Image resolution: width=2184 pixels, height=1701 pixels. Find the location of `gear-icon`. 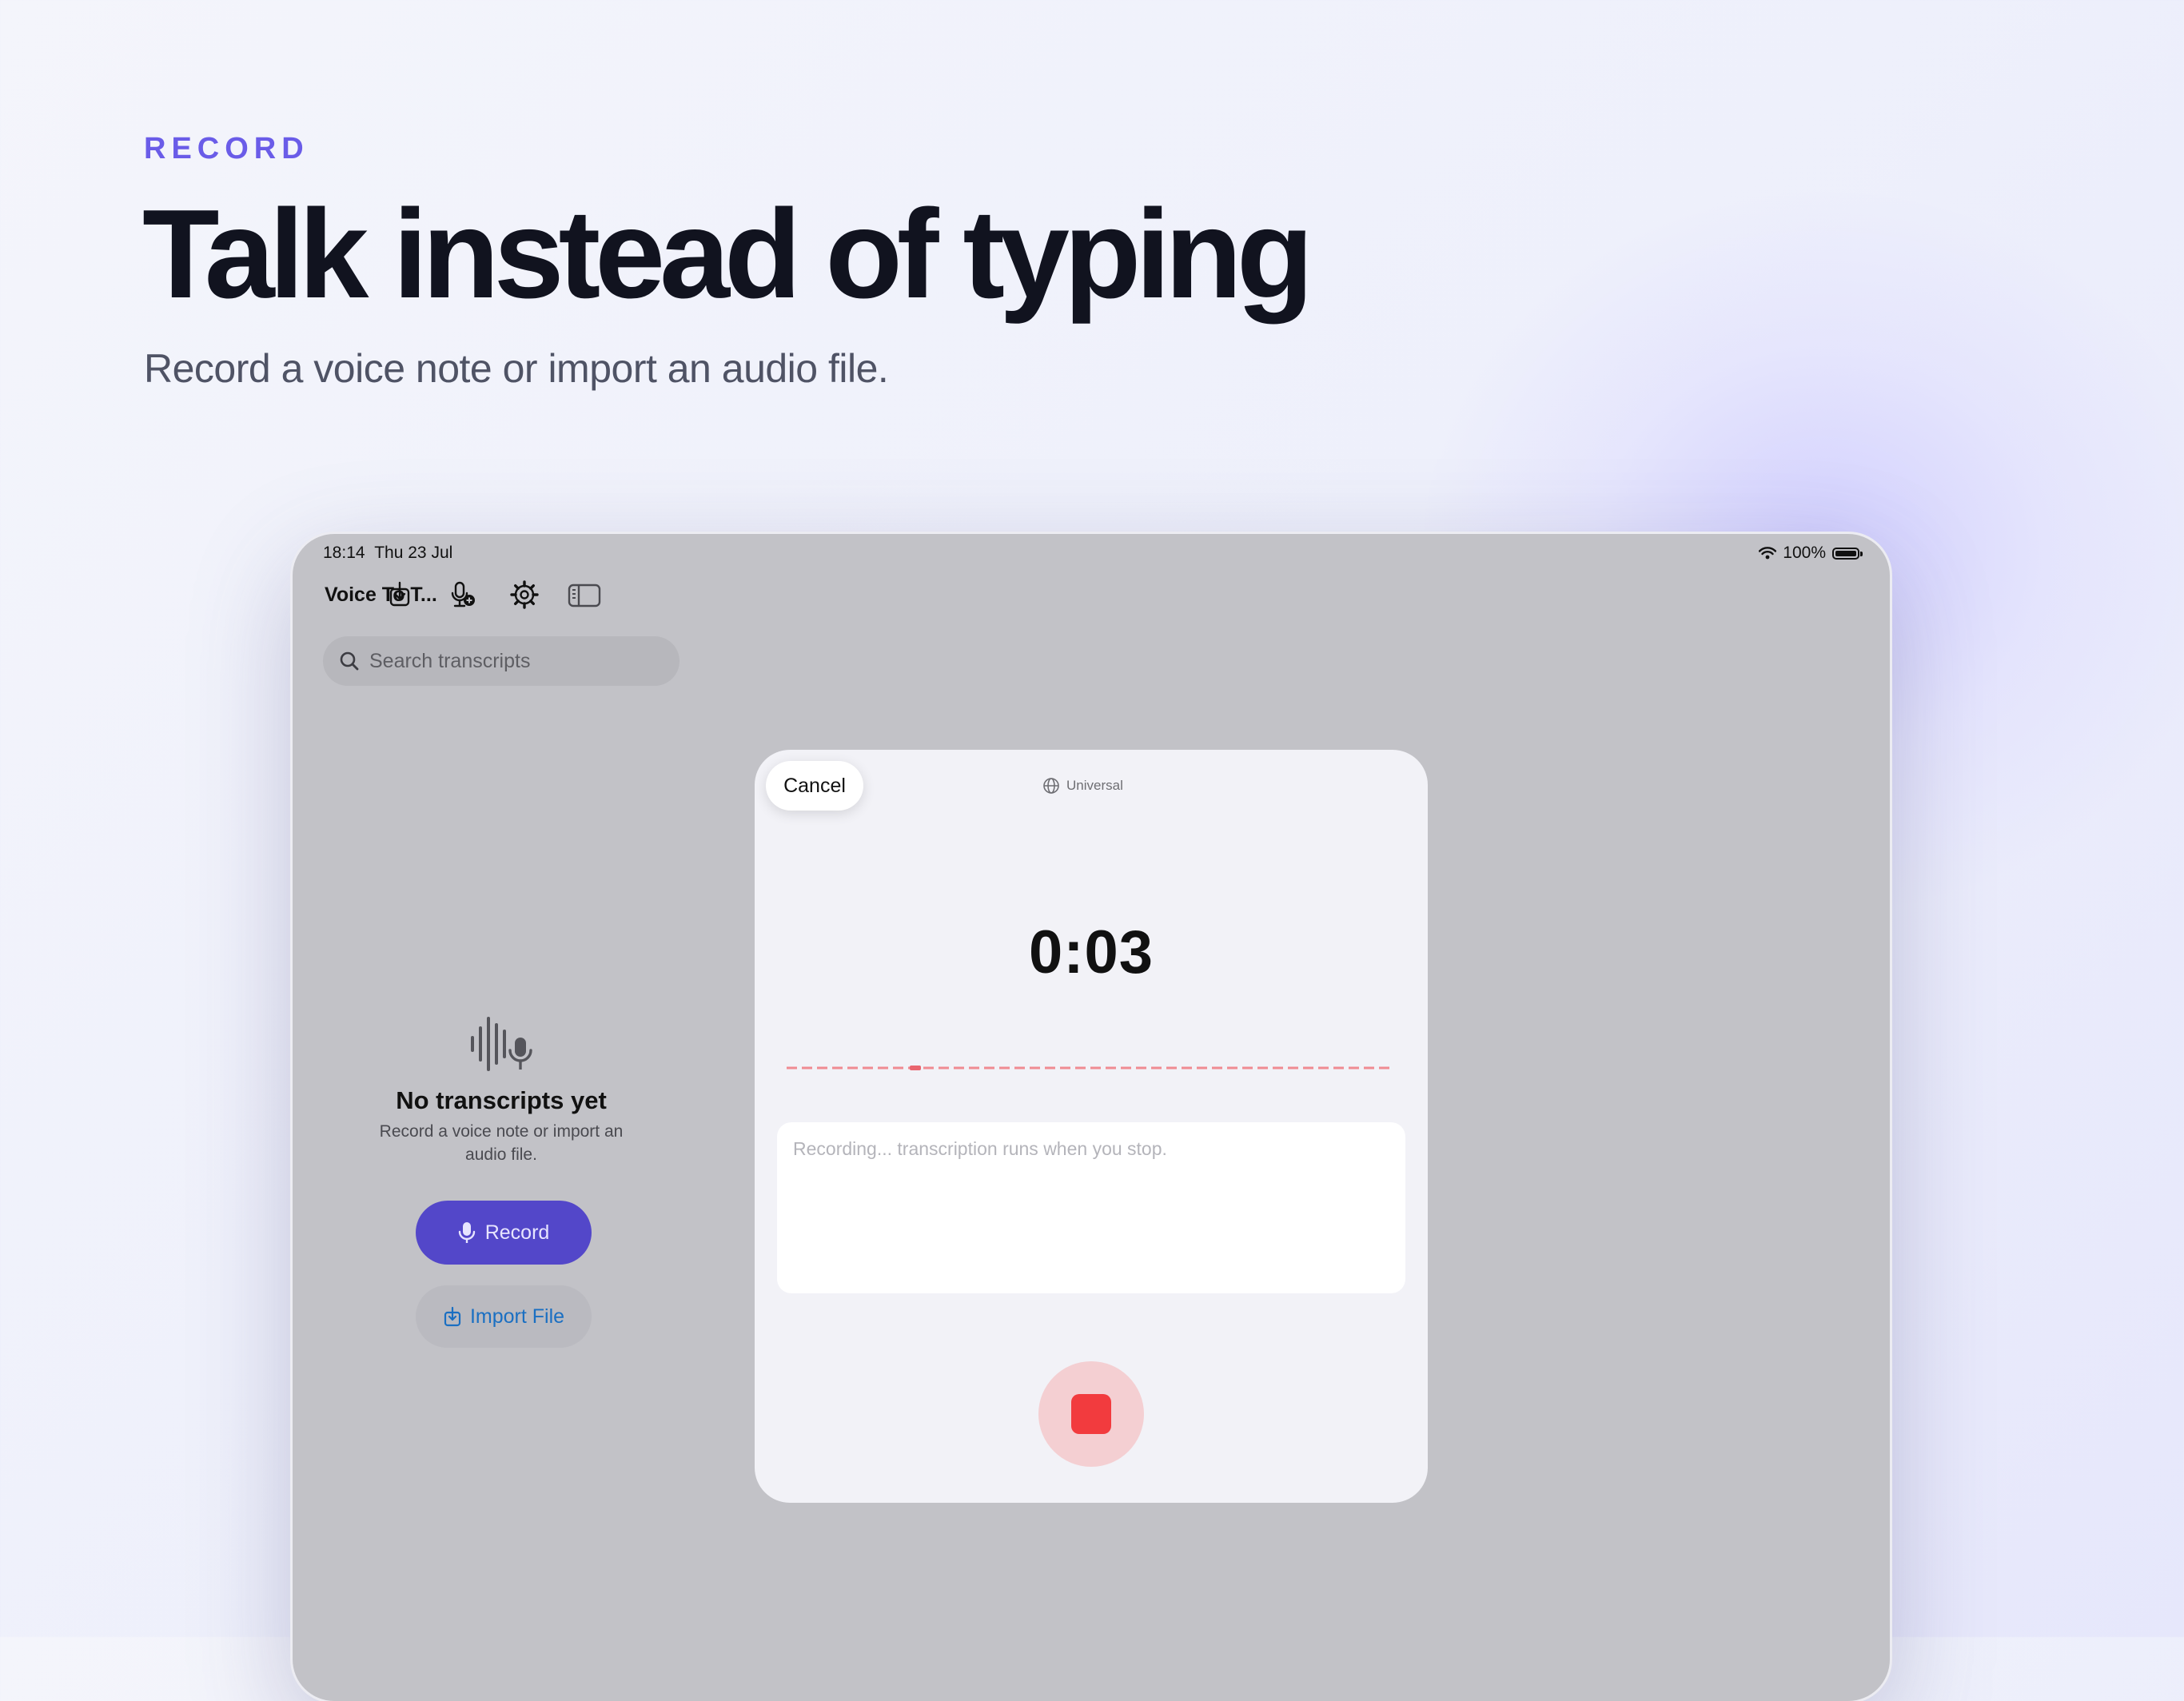

gear-icon is located at coordinates (524, 595).